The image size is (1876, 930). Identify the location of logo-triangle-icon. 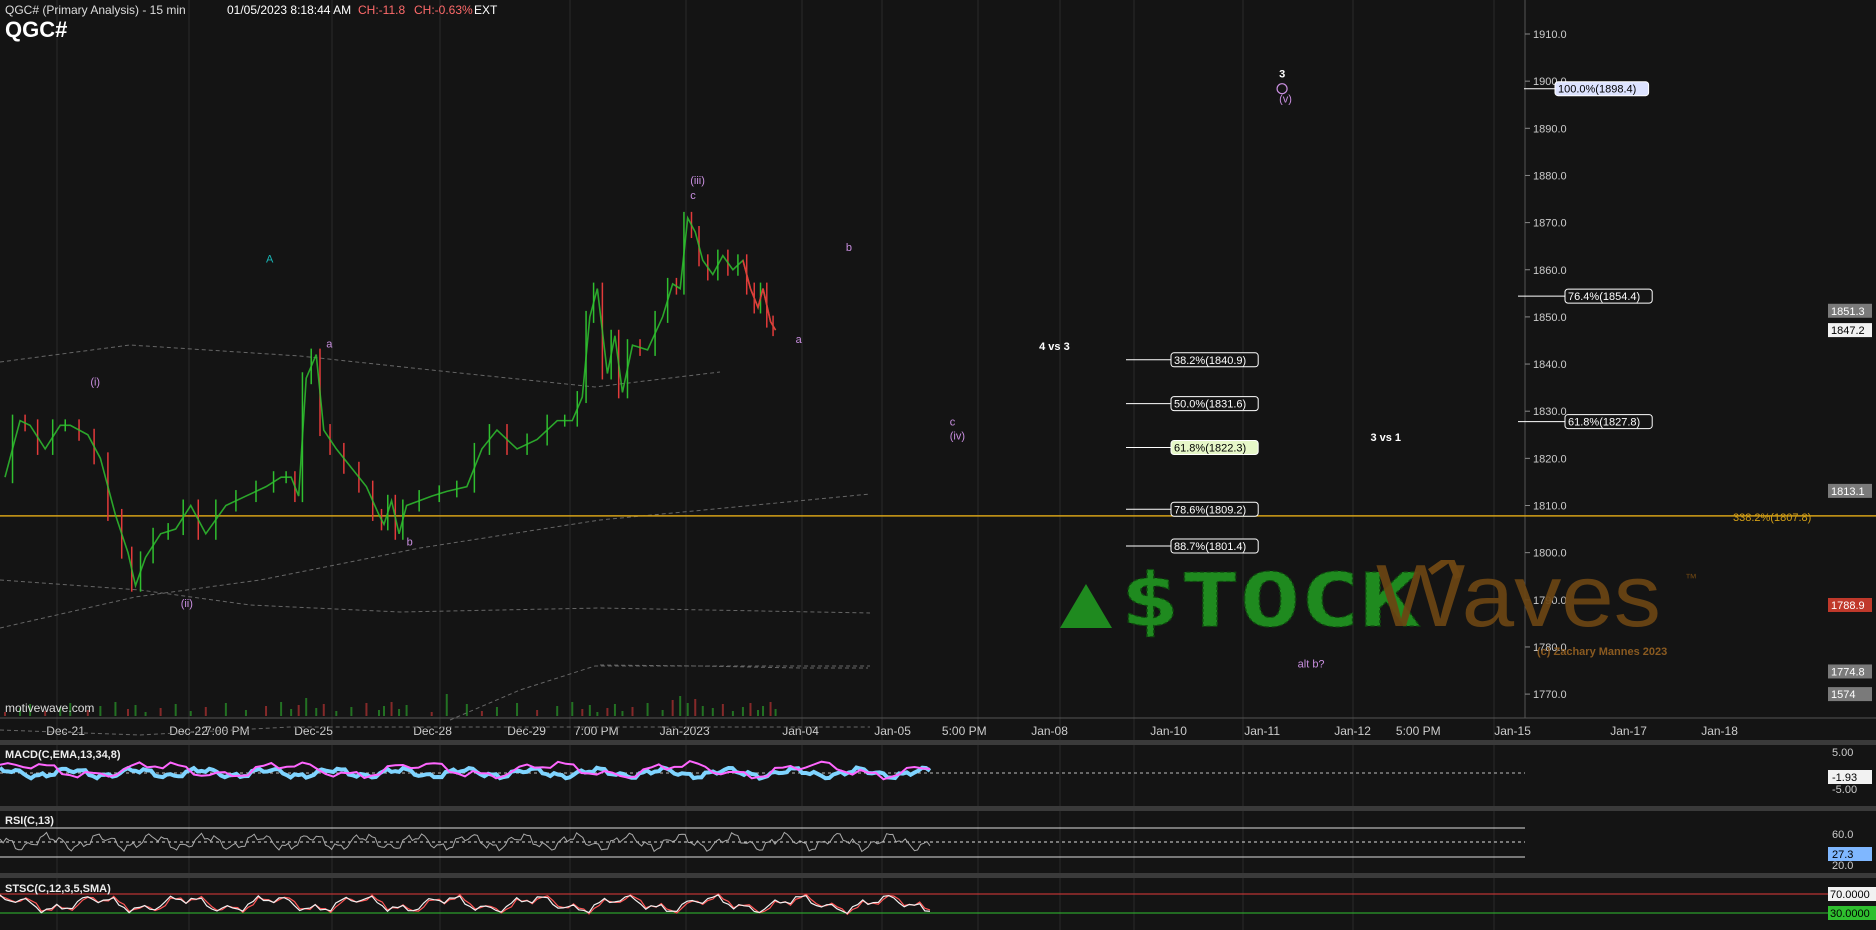
(1086, 606).